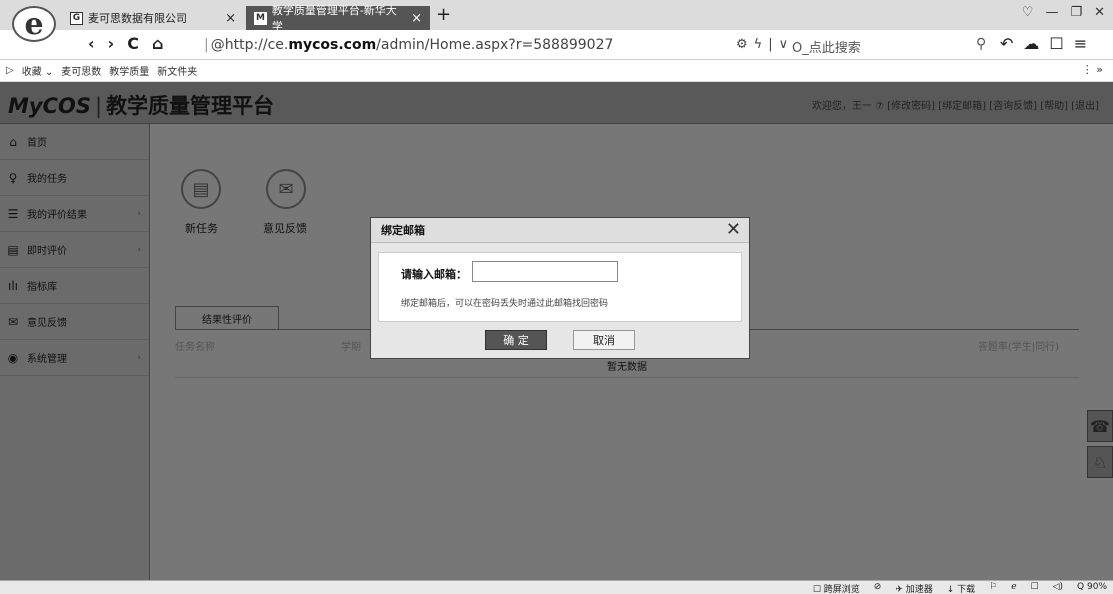  Describe the element at coordinates (10, 70) in the screenshot. I see `bookmark-toggle-icon: ▷` at that location.